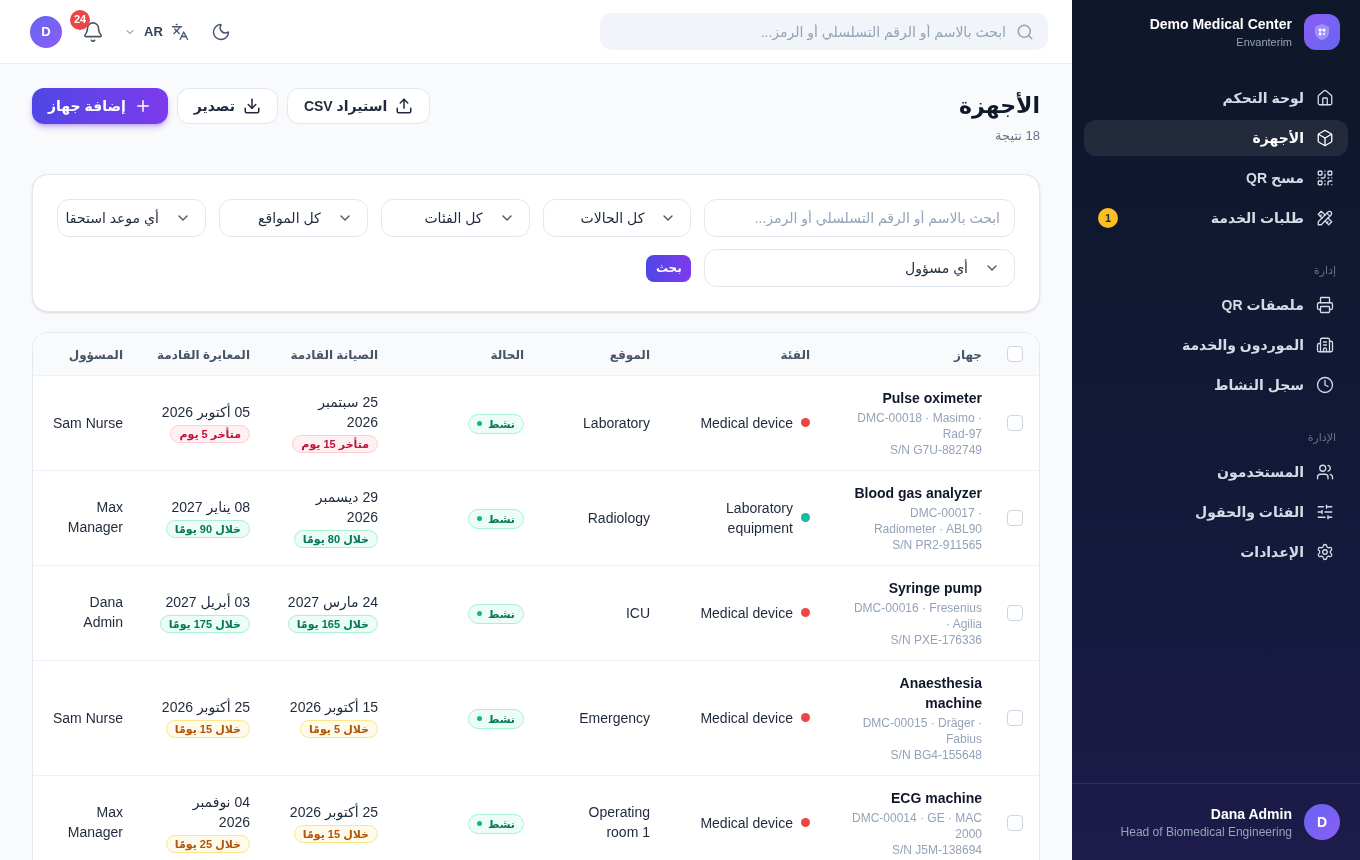  What do you see at coordinates (618, 822) in the screenshot?
I see `location-text: Operating room 1` at bounding box center [618, 822].